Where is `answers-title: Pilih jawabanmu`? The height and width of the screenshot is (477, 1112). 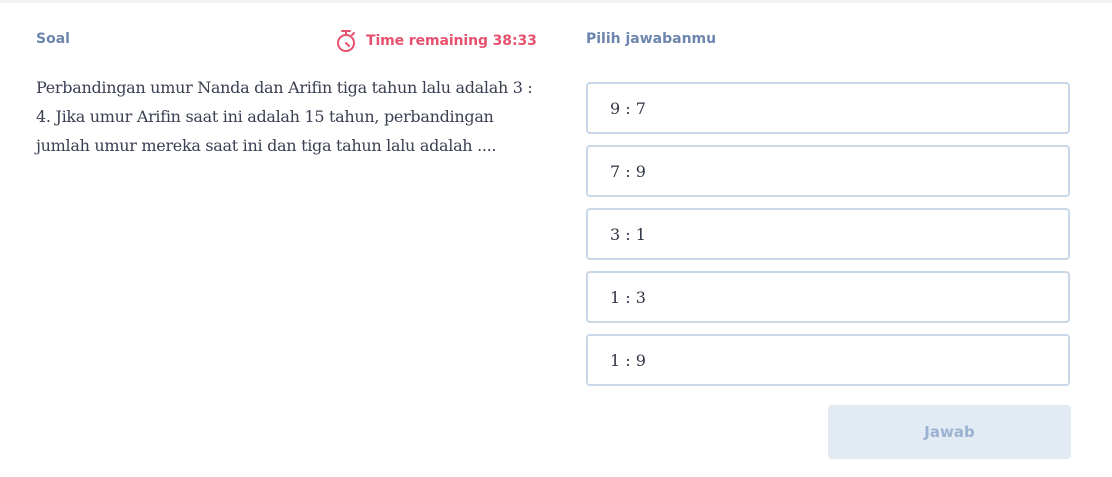
answers-title: Pilih jawabanmu is located at coordinates (651, 39).